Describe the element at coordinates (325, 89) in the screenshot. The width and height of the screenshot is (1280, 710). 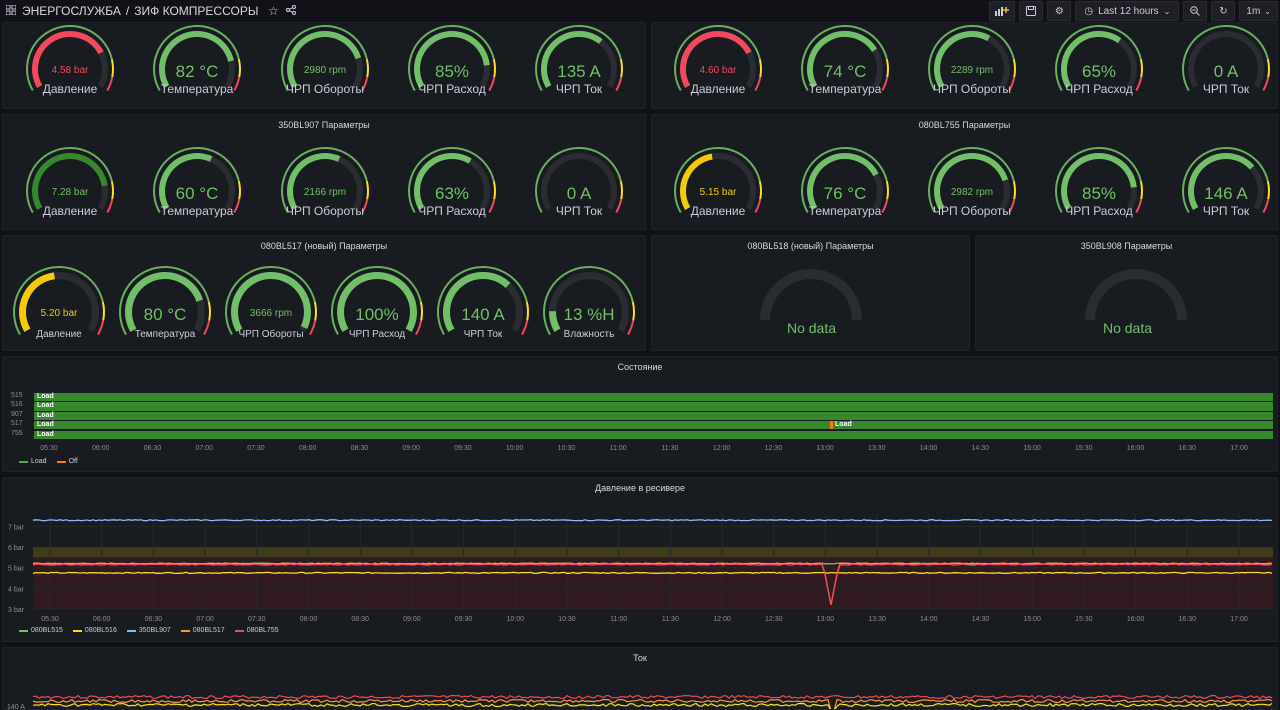
I see `gauge-label: ЧРП Обороты` at that location.